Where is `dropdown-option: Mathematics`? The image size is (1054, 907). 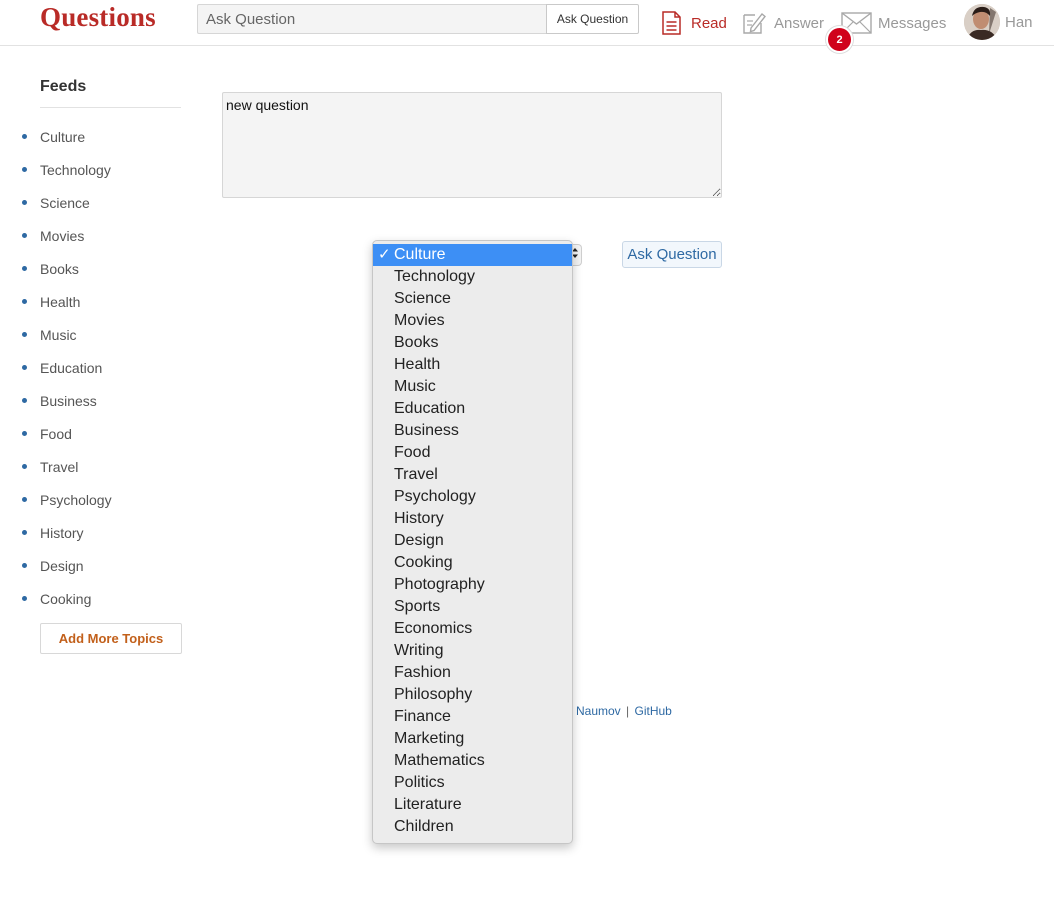
dropdown-option: Mathematics is located at coordinates (472, 761).